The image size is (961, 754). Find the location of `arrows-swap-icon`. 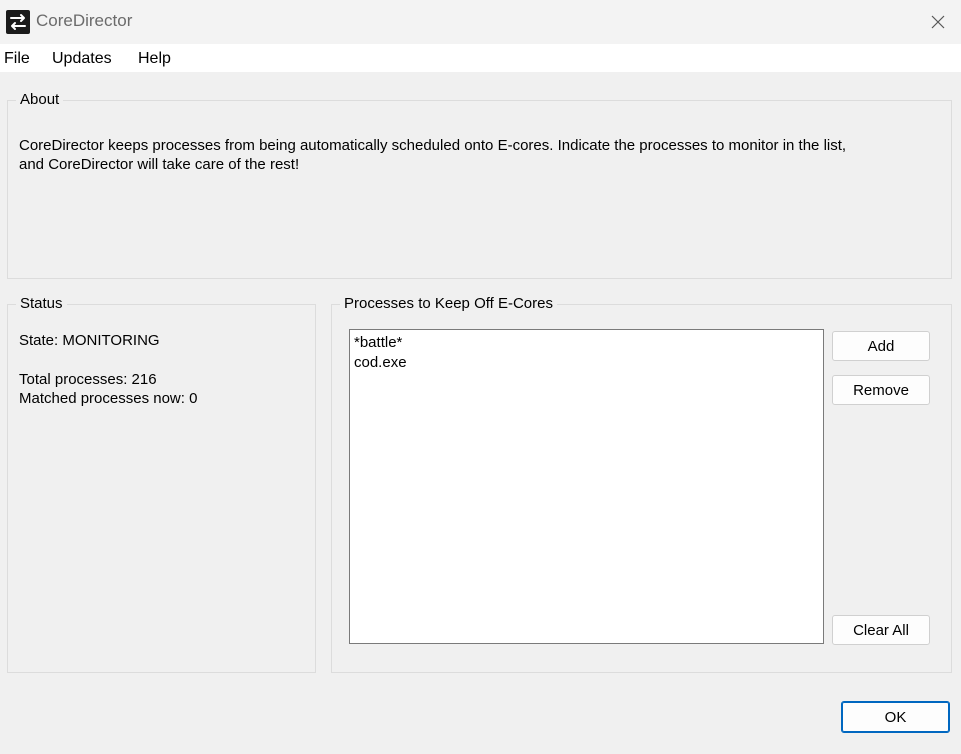

arrows-swap-icon is located at coordinates (18, 22).